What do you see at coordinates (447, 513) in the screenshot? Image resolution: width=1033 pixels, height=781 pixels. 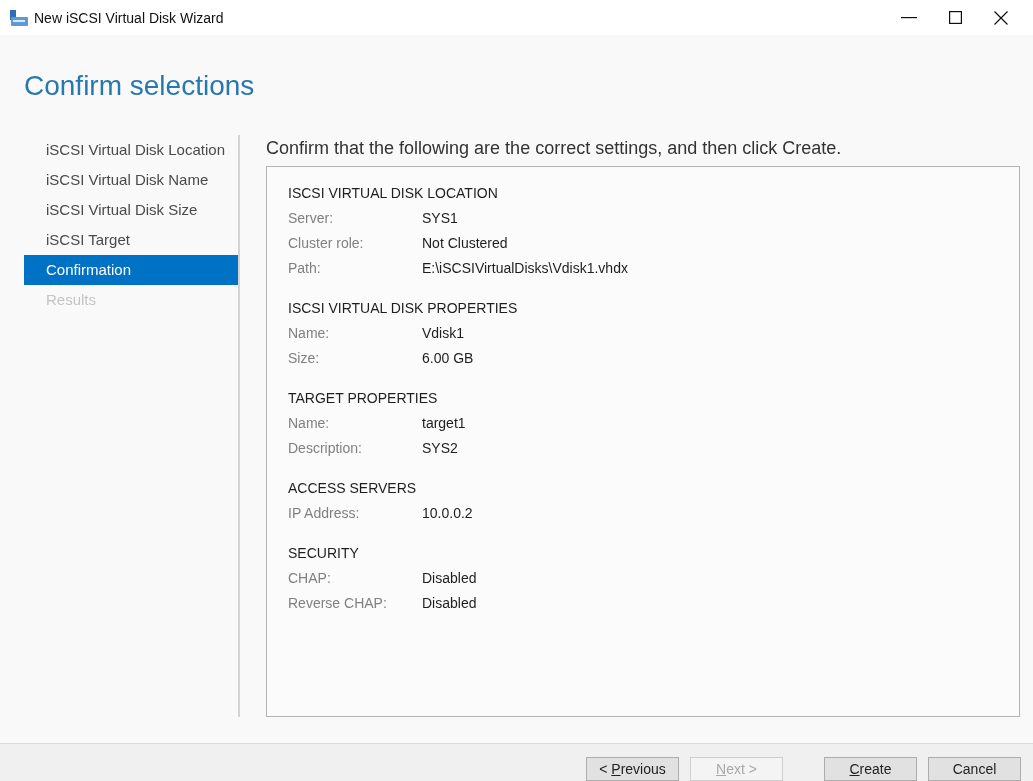 I see `field-value: 10.0.0.2` at bounding box center [447, 513].